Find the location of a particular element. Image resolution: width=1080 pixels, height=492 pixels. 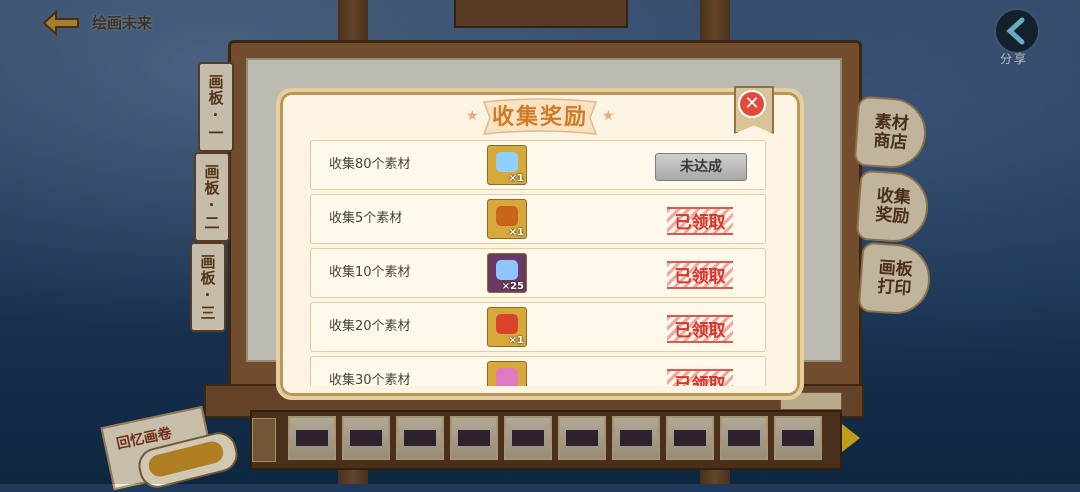

treasure-chest-icon is located at coordinates (507, 216).